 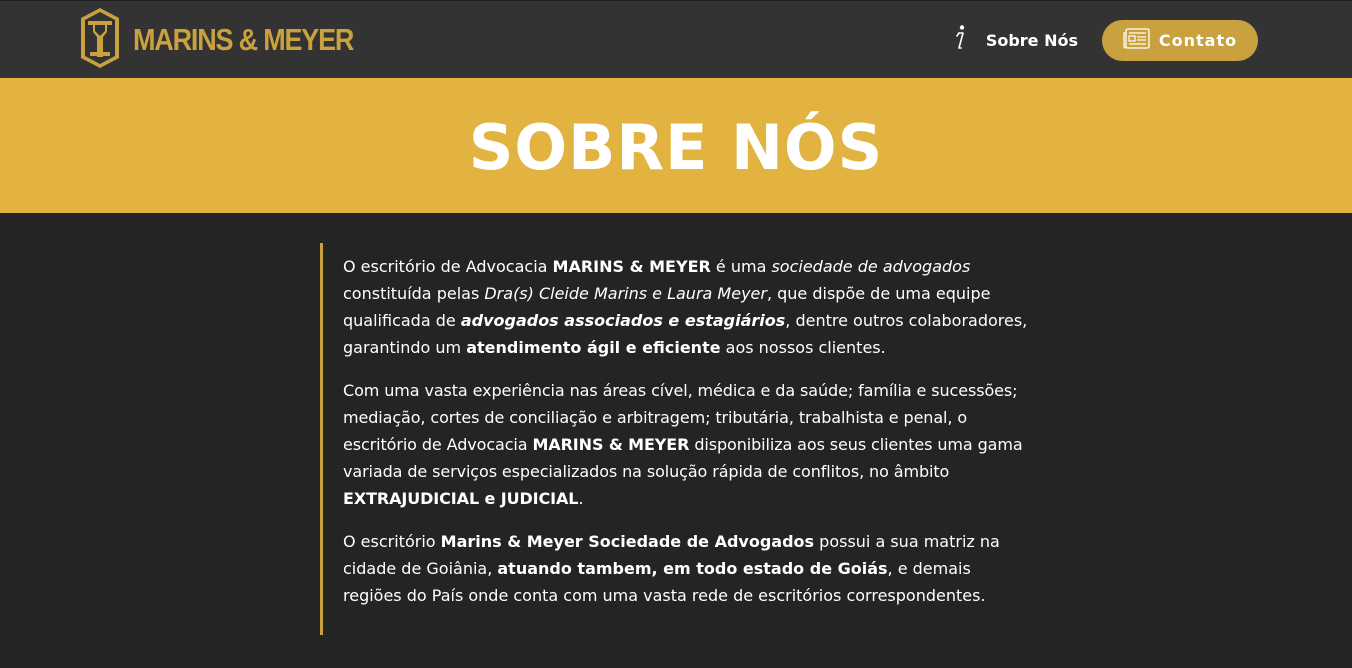 I want to click on brand-link: MARINS & MEYER, so click(x=217, y=40).